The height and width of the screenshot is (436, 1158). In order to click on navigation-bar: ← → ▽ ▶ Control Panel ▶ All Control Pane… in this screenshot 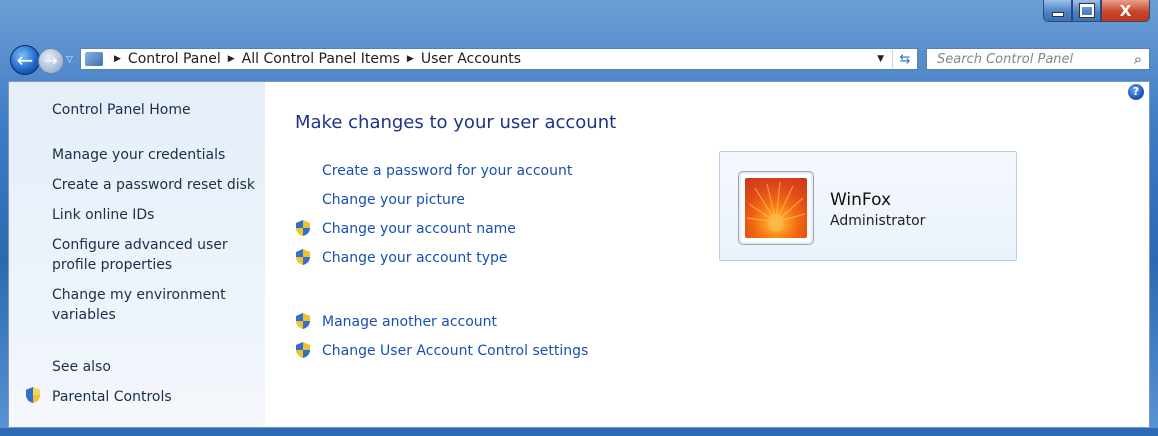, I will do `click(580, 60)`.